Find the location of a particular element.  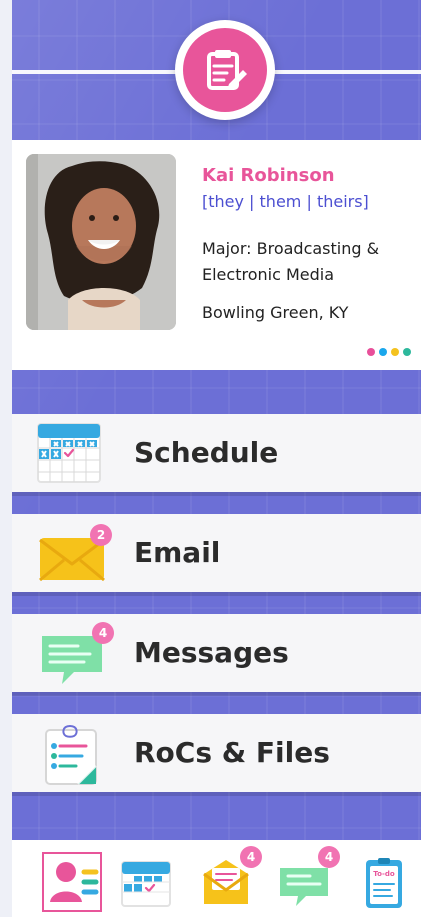

menu-item-email: 2 Email is located at coordinates (216, 553).